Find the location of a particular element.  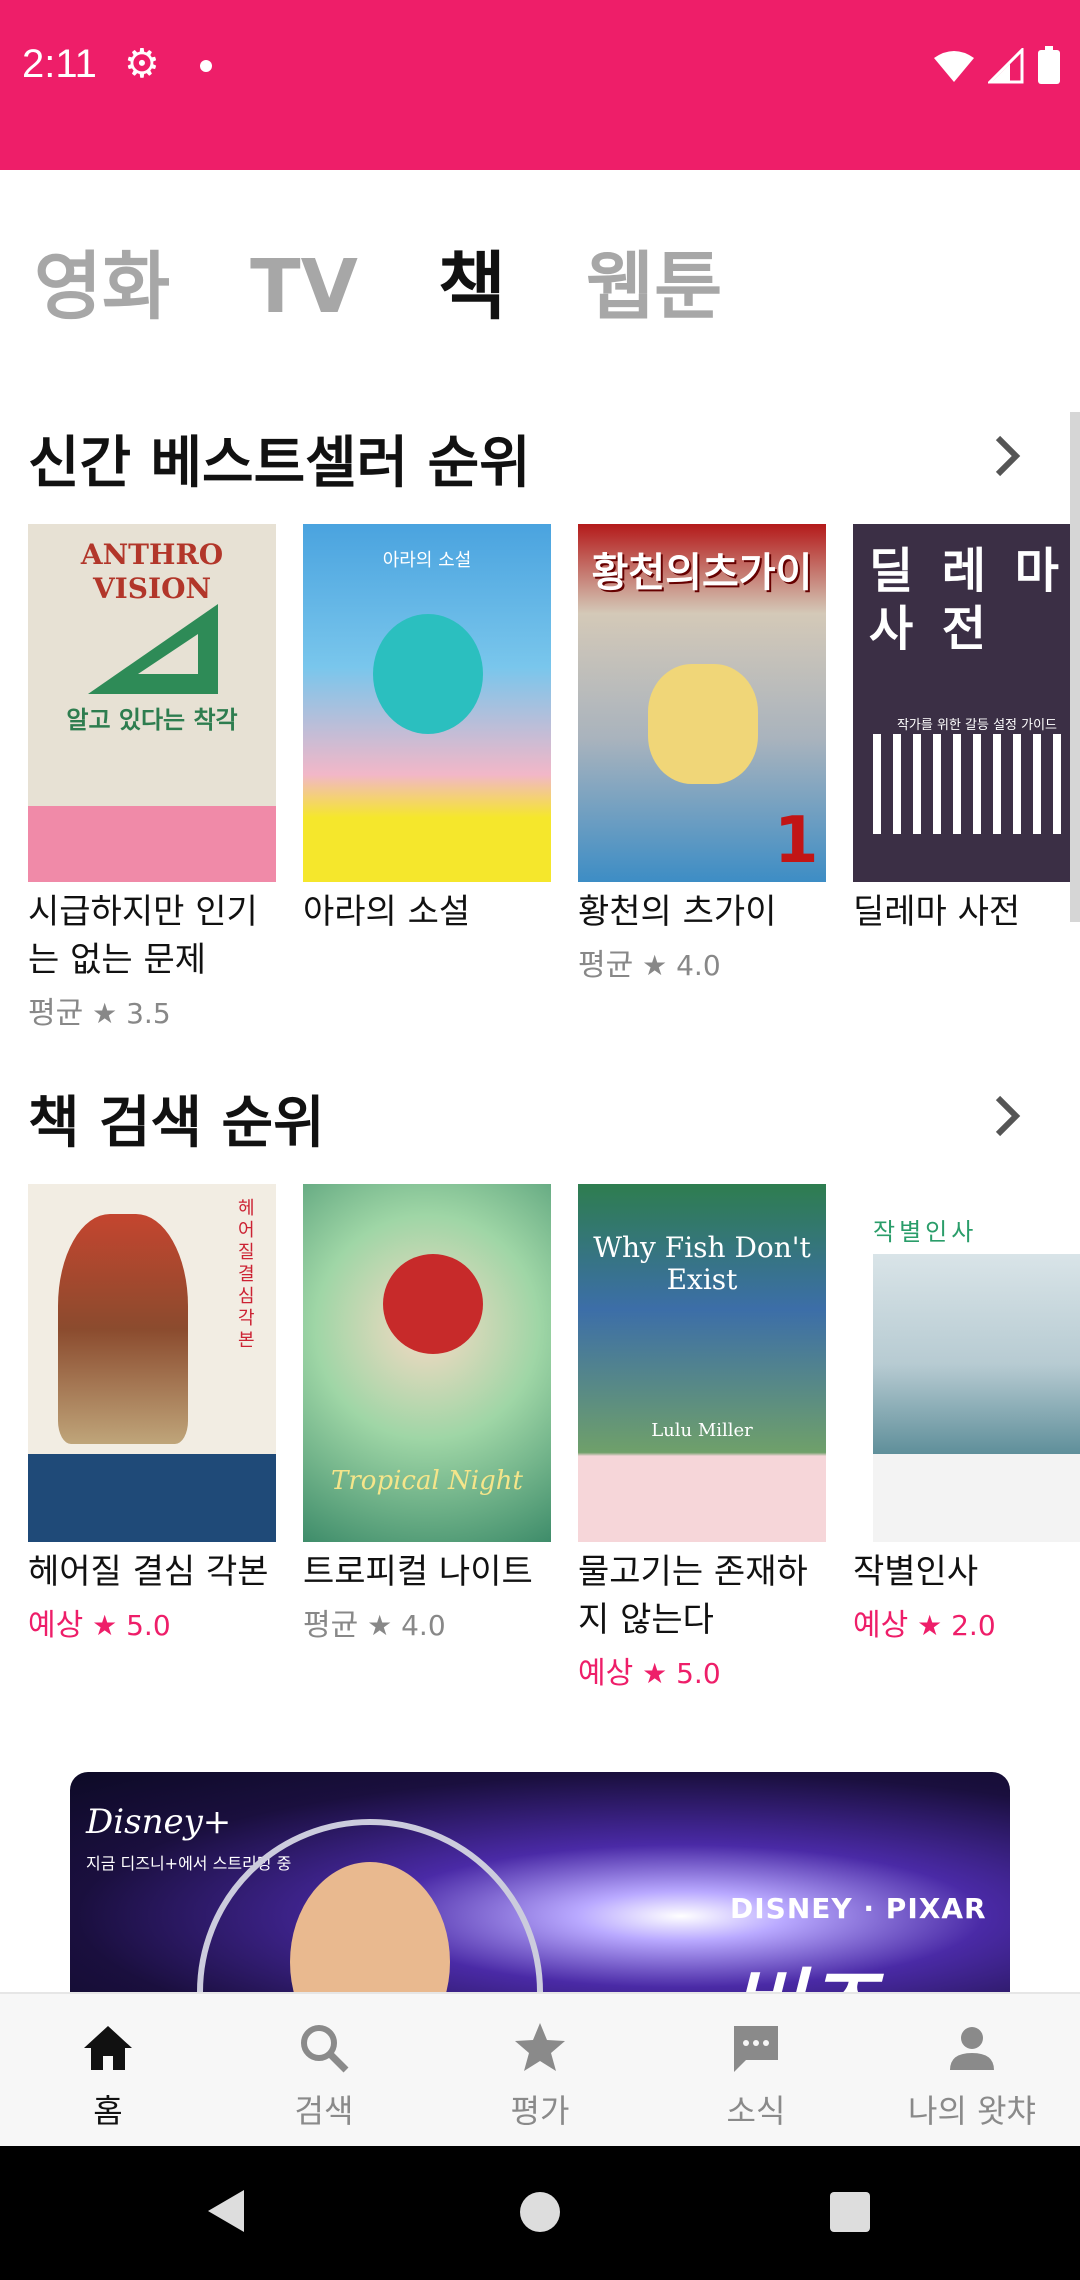

settings-gear-icon: ⚙ is located at coordinates (142, 64).